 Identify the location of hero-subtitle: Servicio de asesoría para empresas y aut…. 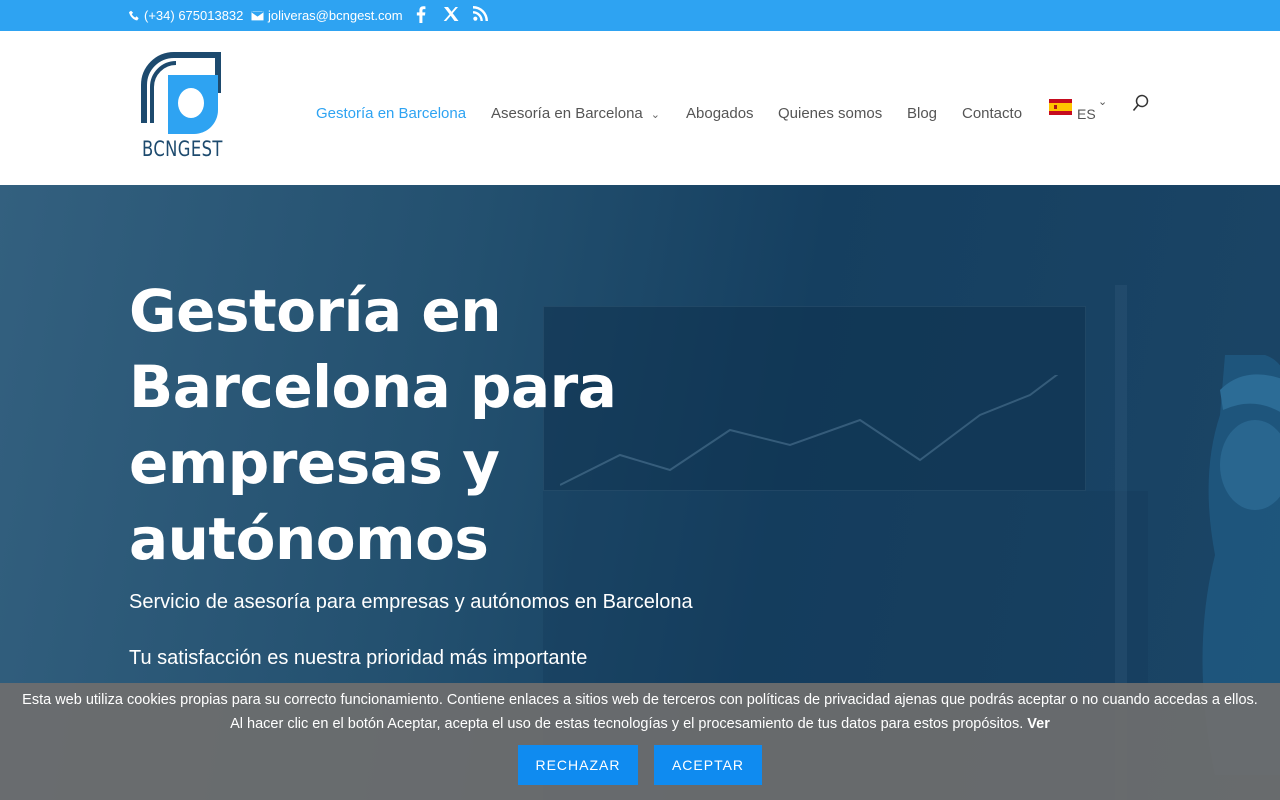
(411, 602).